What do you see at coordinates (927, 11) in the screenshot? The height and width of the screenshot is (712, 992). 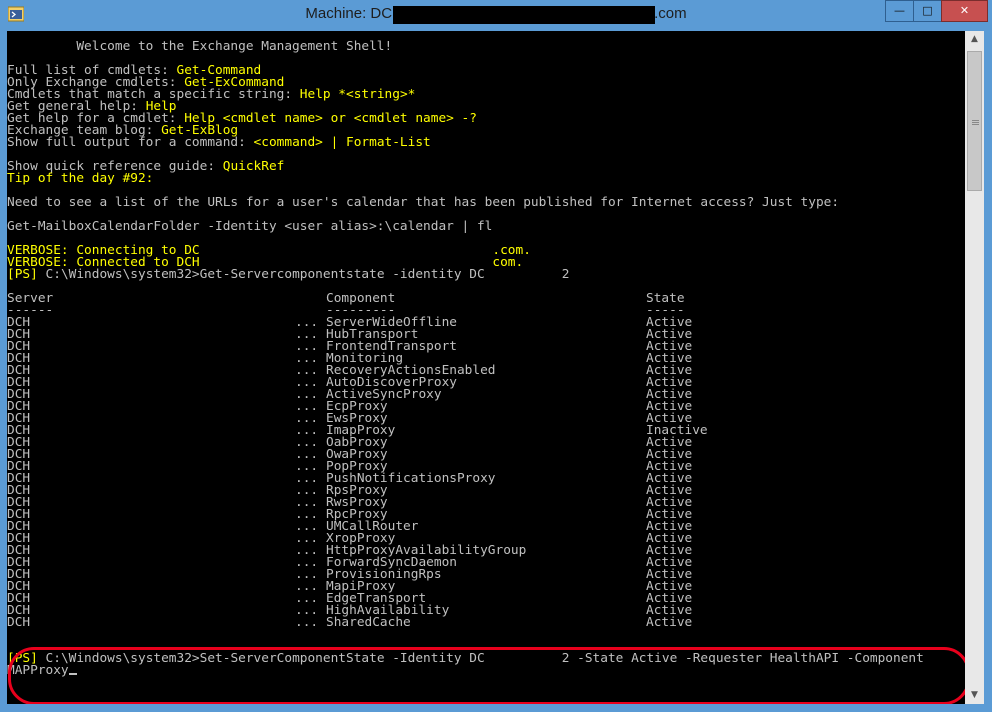 I see `maximize-button: □` at bounding box center [927, 11].